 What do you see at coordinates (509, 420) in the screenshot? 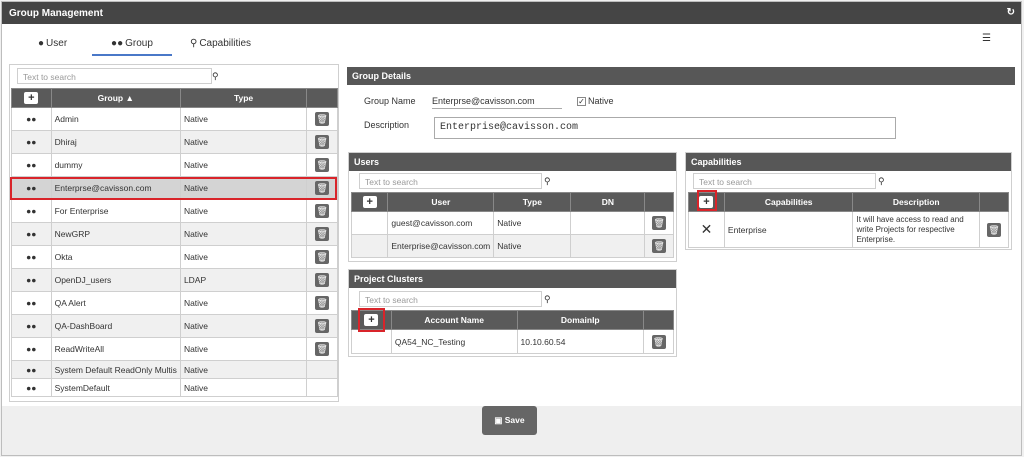
I see `save-button: ▣ Save` at bounding box center [509, 420].